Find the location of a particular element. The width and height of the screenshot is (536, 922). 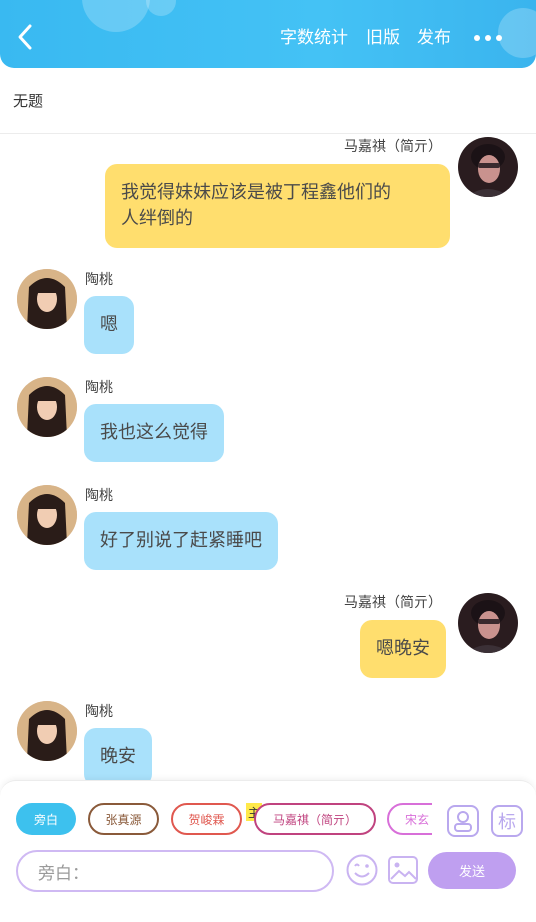

message-text-line: 我也这么觉得 is located at coordinates (154, 432).